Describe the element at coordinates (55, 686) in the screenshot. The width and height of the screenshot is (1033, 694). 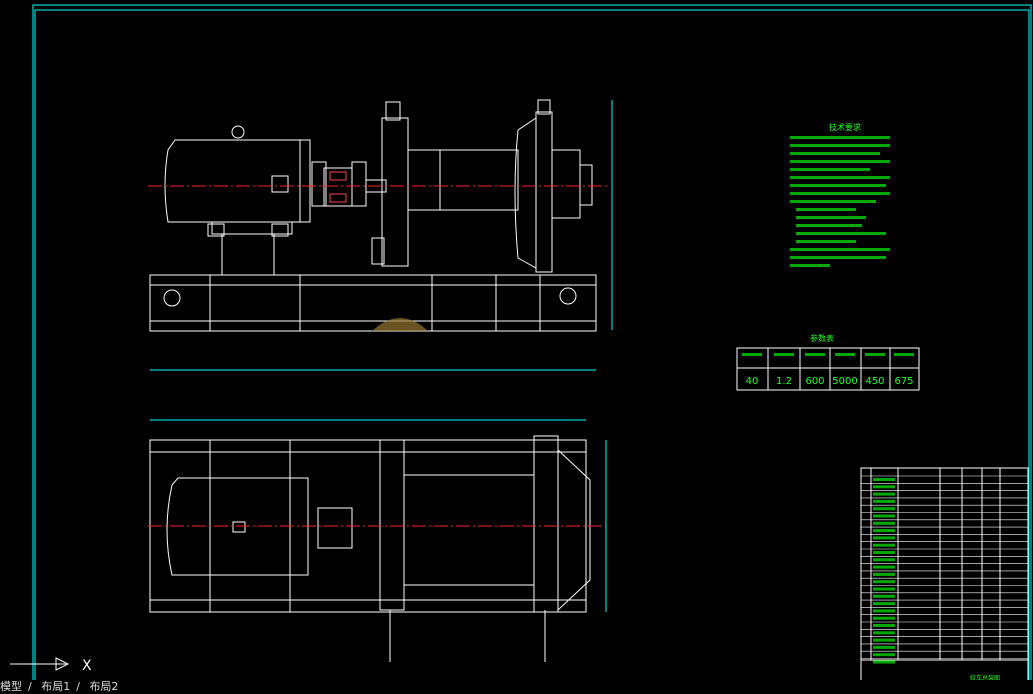
I see `tab-layout1: 布局1` at that location.